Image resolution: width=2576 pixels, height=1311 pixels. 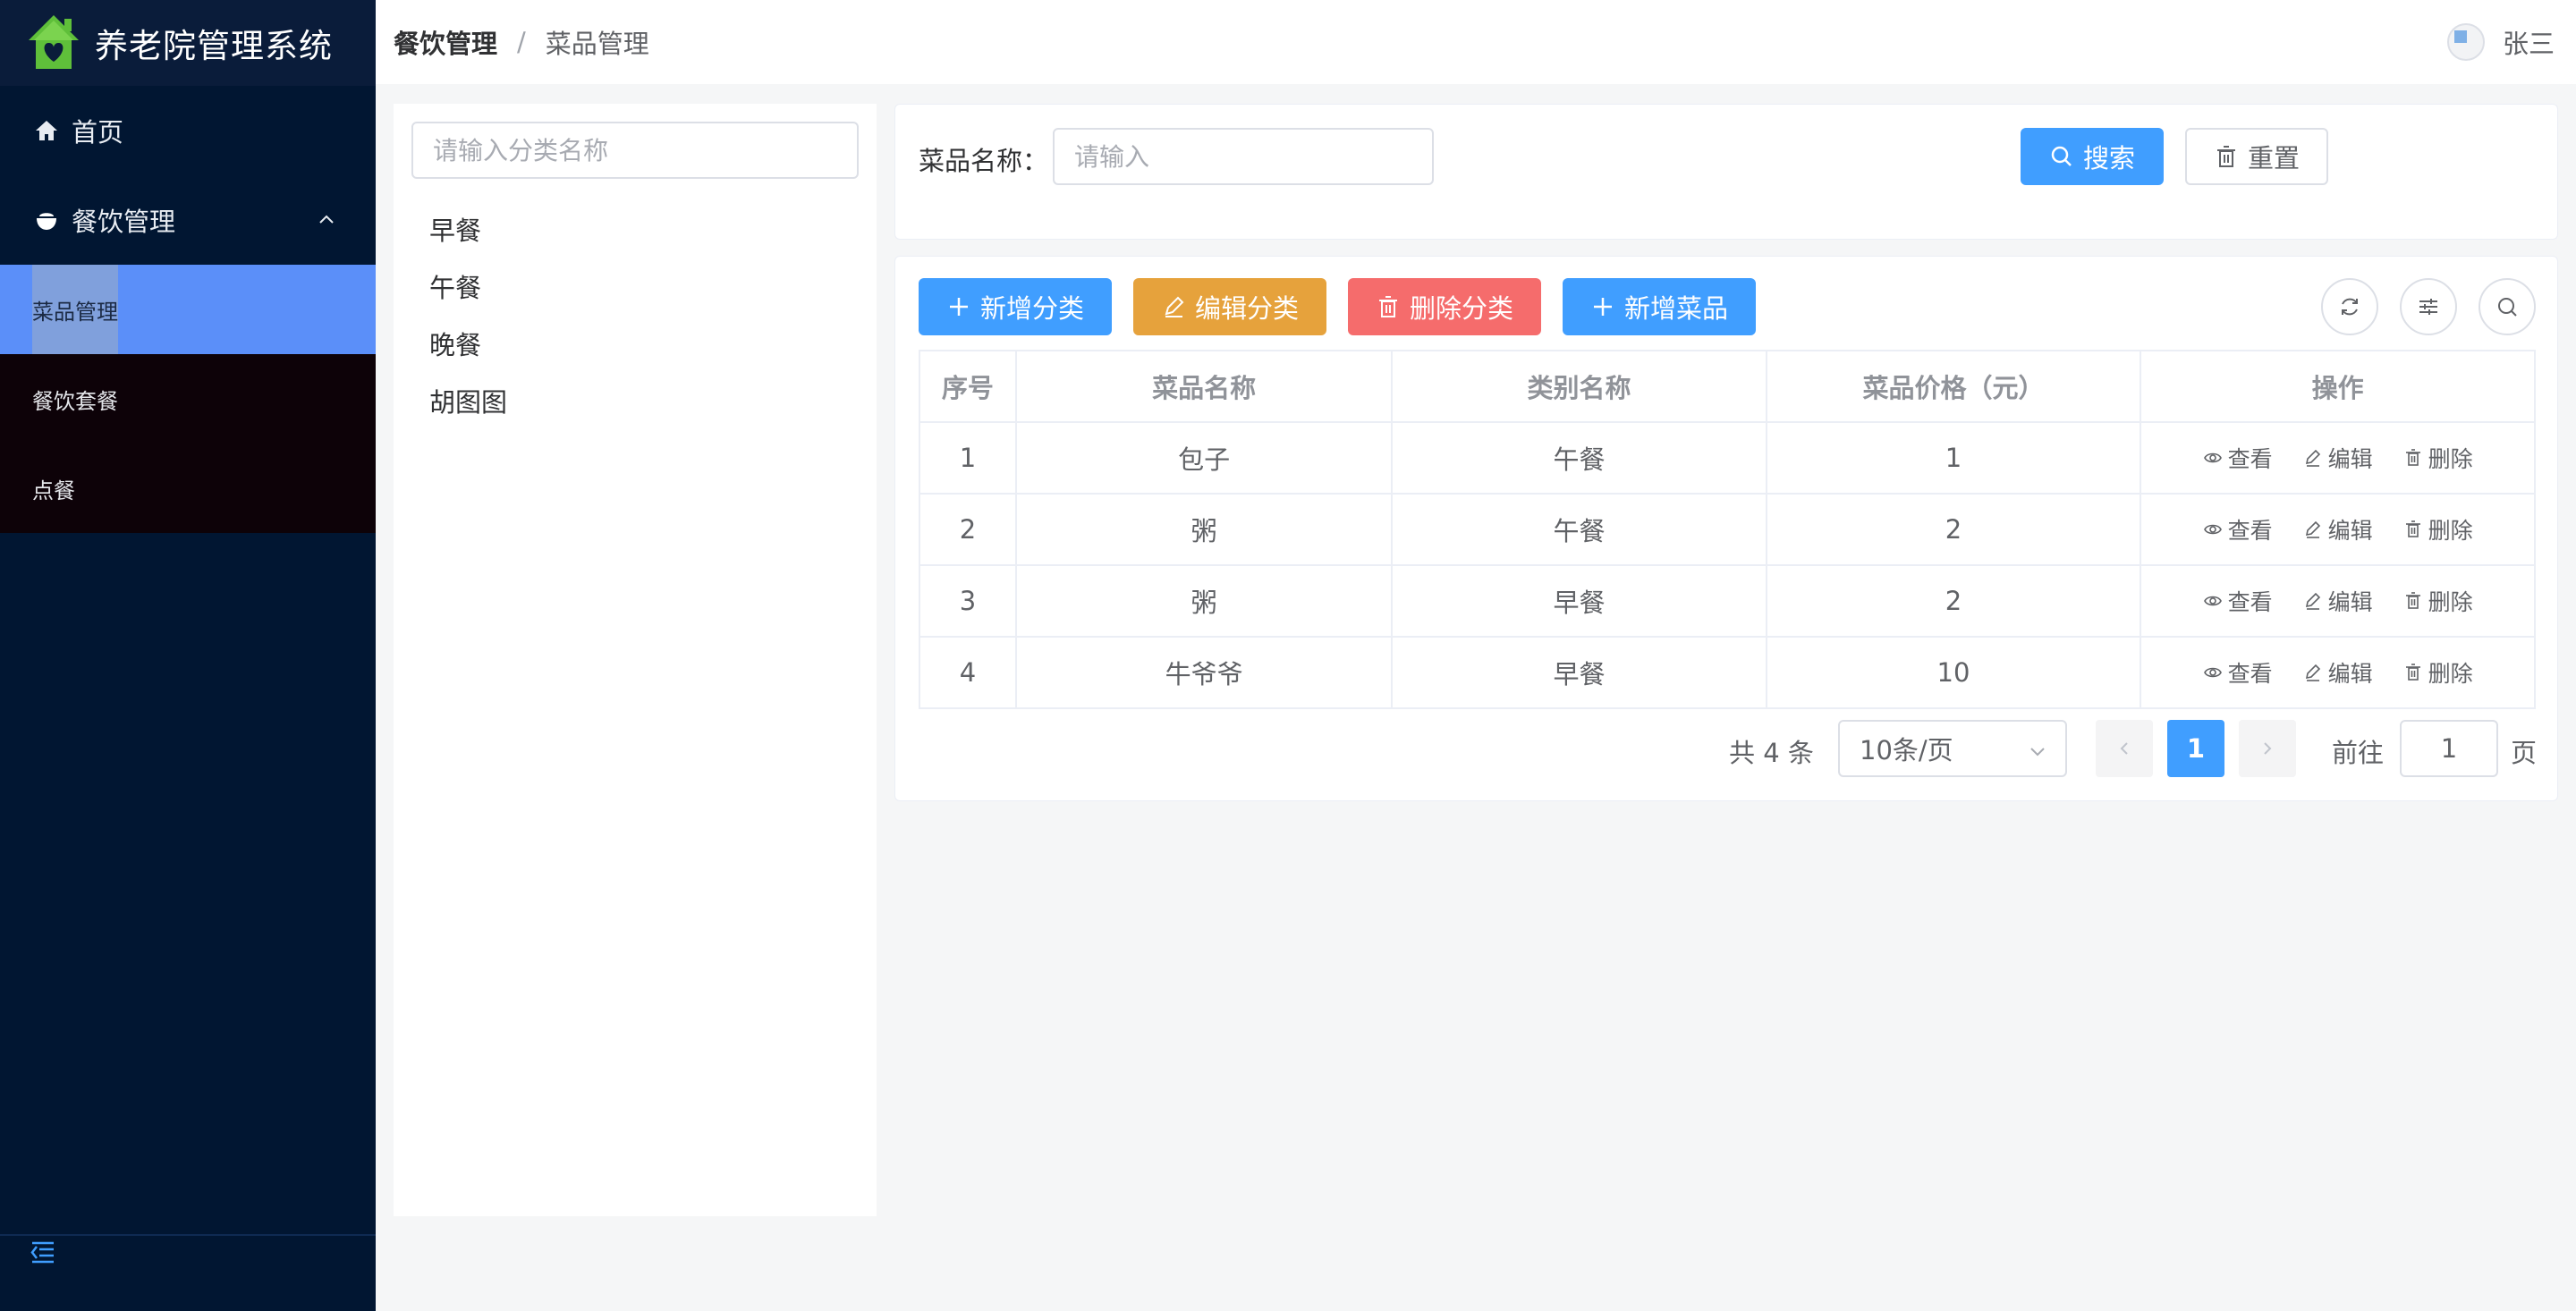 I want to click on refresh-icon, so click(x=2350, y=307).